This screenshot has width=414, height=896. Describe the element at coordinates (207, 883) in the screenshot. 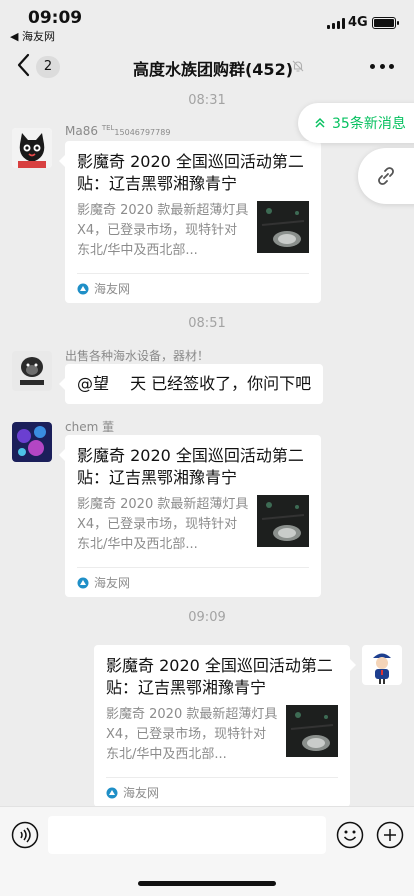

I see `home-indicator` at that location.